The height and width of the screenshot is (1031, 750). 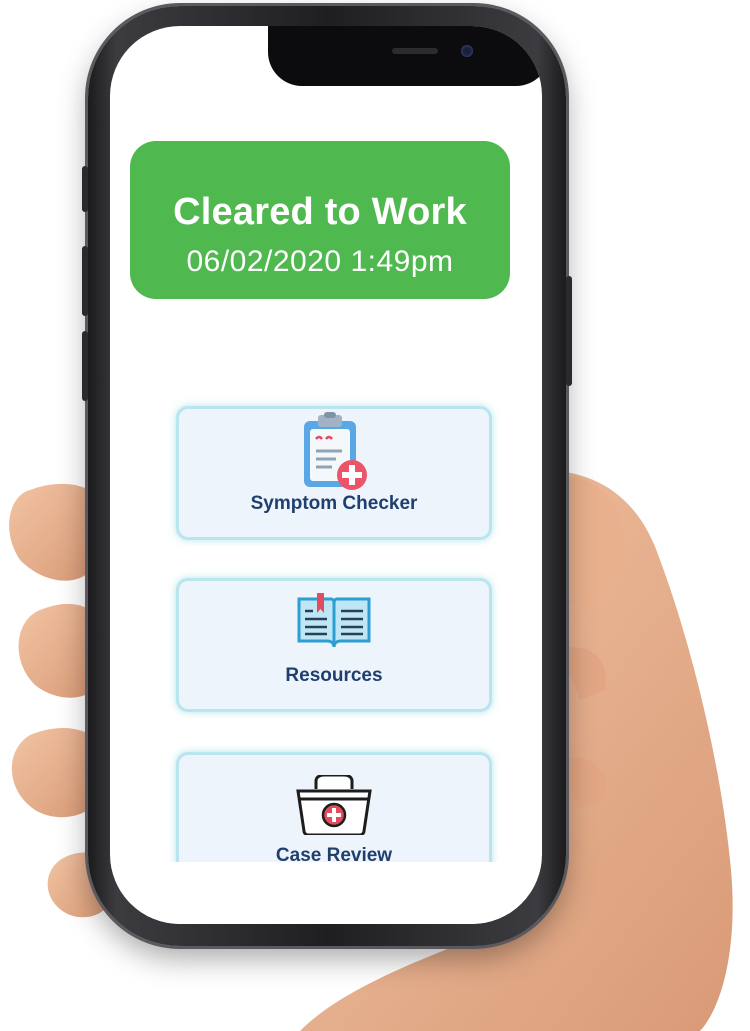 I want to click on power-button, so click(x=569, y=331).